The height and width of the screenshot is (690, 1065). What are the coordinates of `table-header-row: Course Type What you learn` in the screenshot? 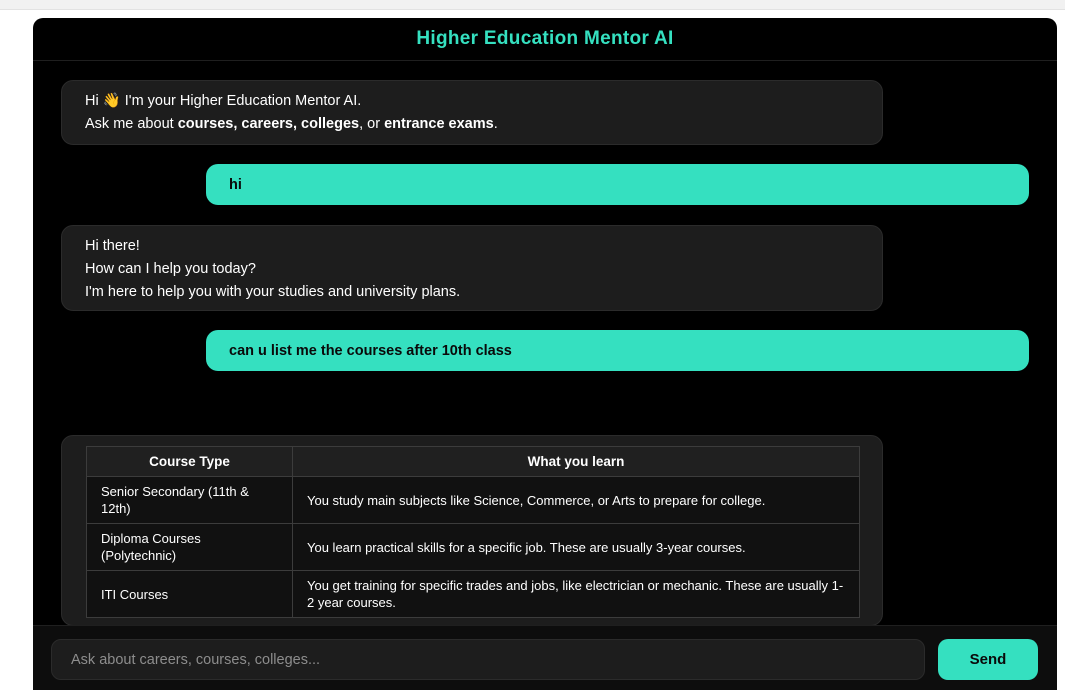 It's located at (473, 461).